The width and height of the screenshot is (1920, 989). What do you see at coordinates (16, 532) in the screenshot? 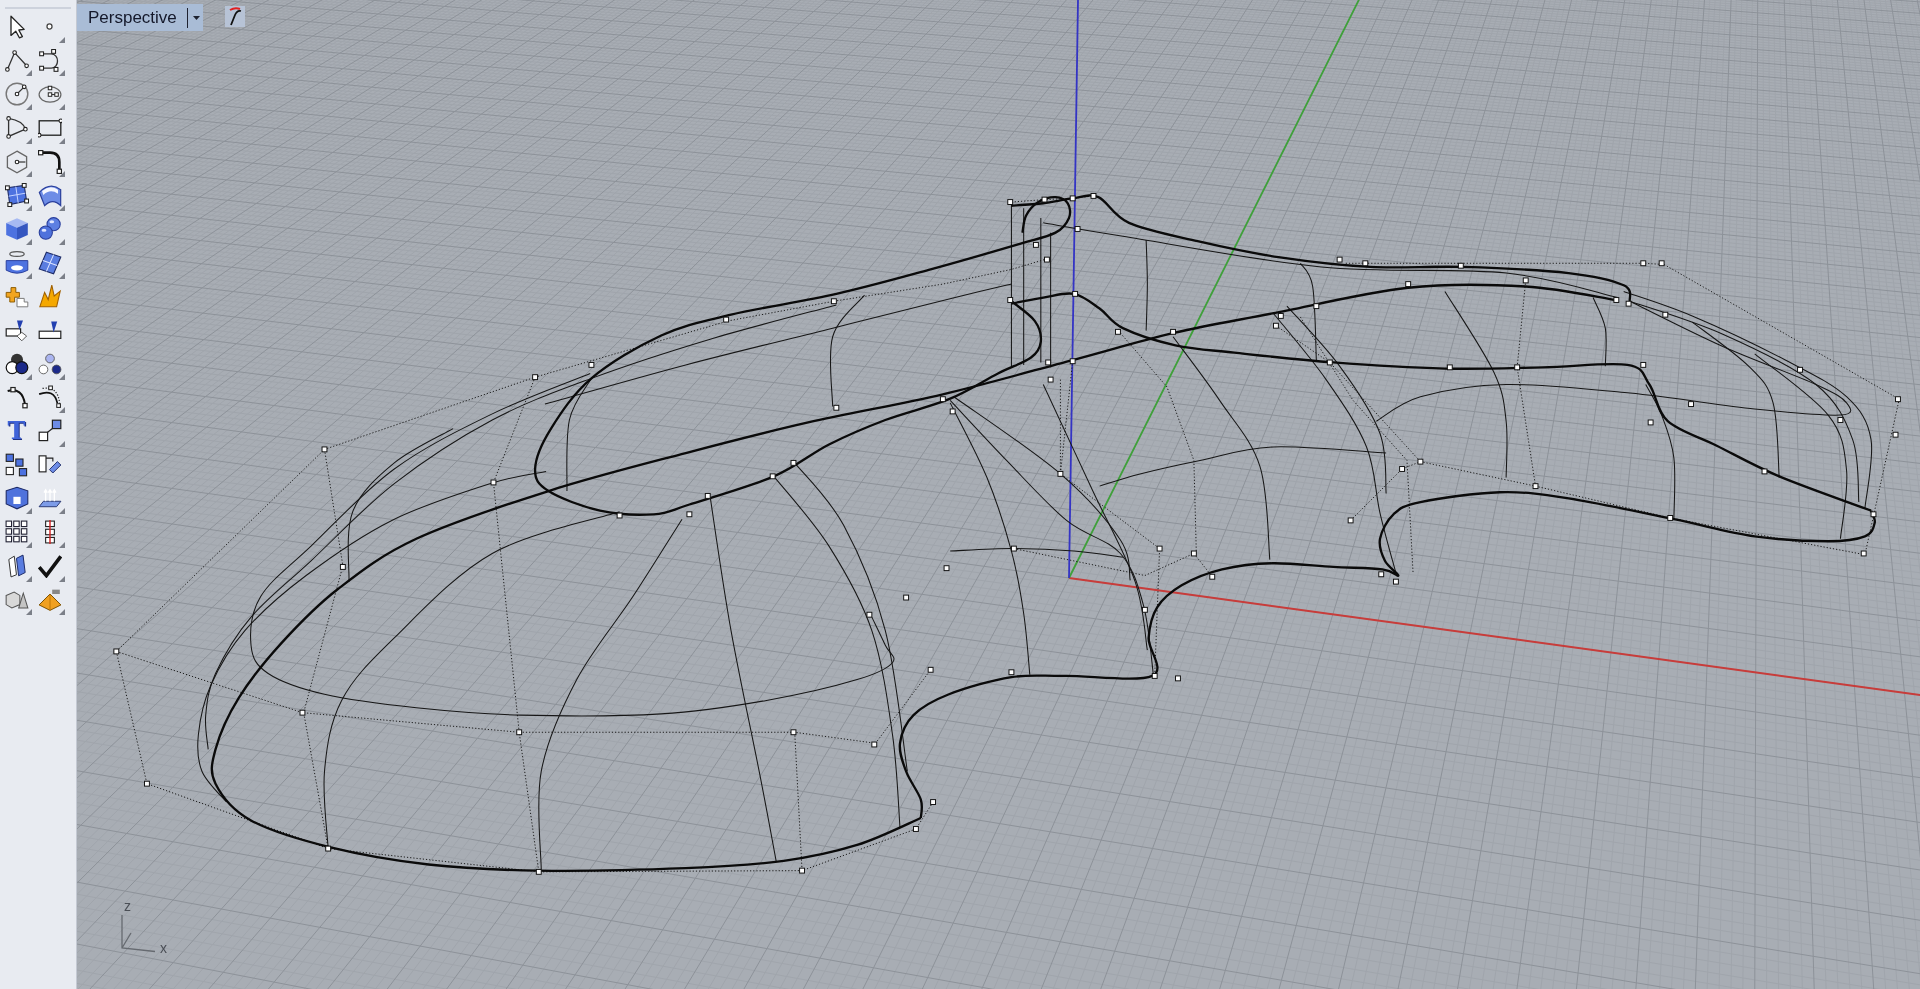
I see `array-grid-icon` at bounding box center [16, 532].